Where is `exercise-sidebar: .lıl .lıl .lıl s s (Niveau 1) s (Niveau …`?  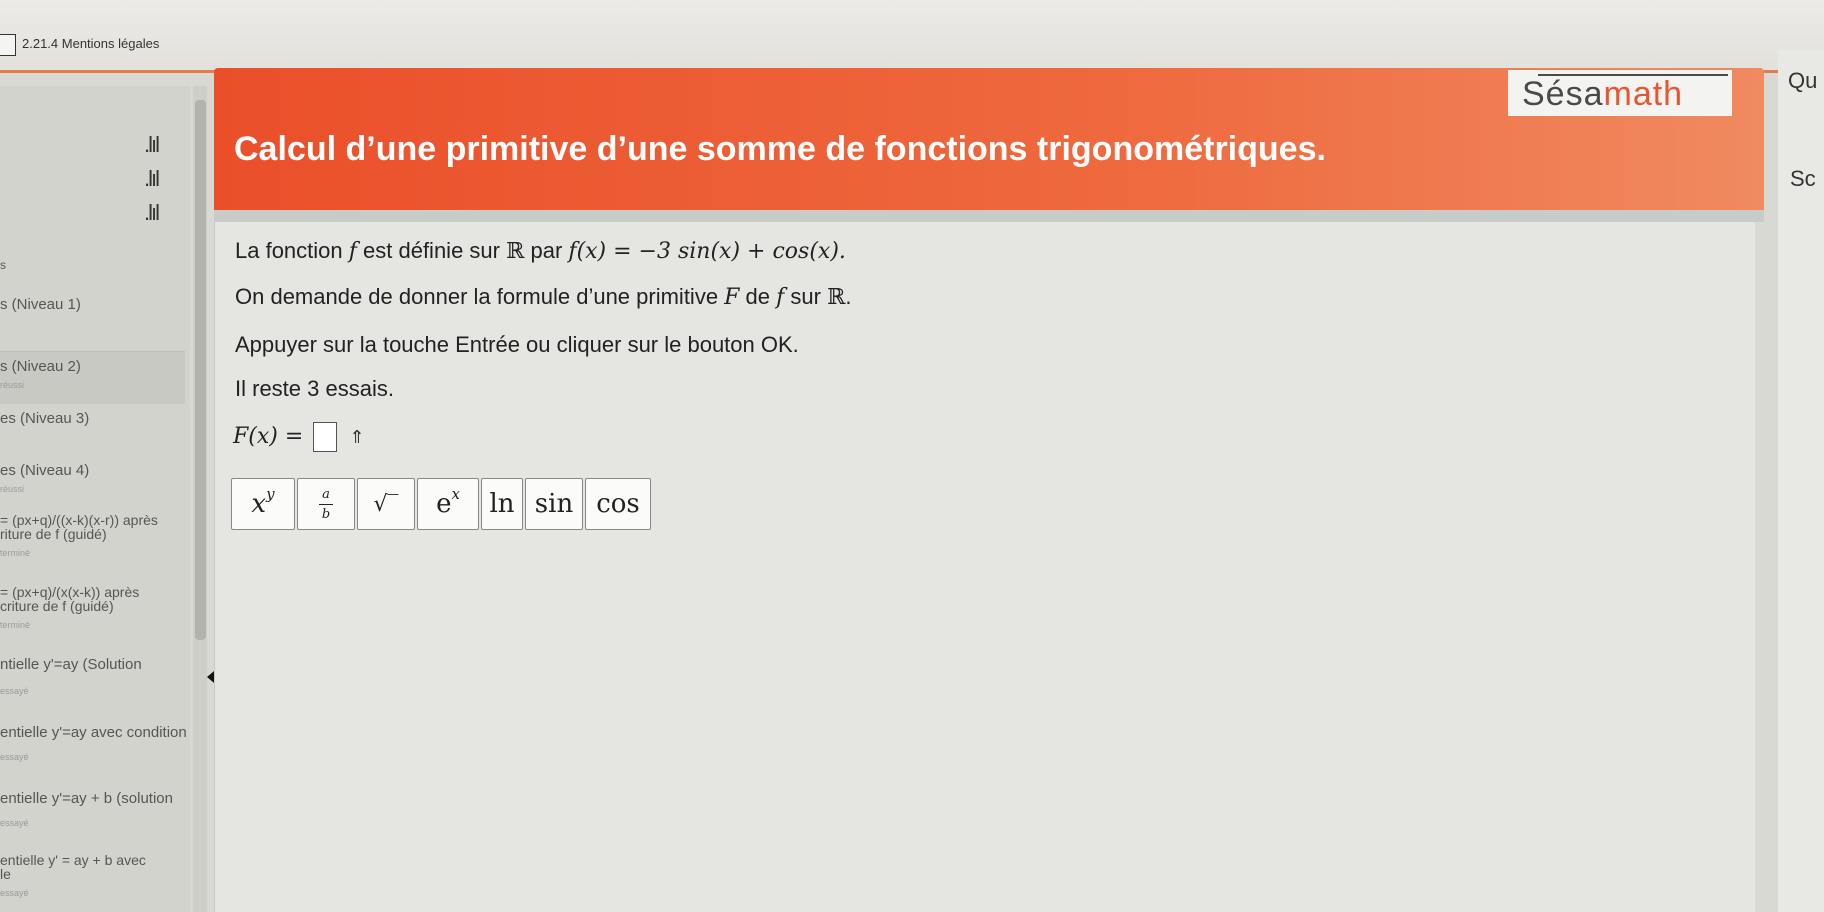 exercise-sidebar: .lıl .lıl .lıl s s (Niveau 1) s (Niveau … is located at coordinates (95, 499).